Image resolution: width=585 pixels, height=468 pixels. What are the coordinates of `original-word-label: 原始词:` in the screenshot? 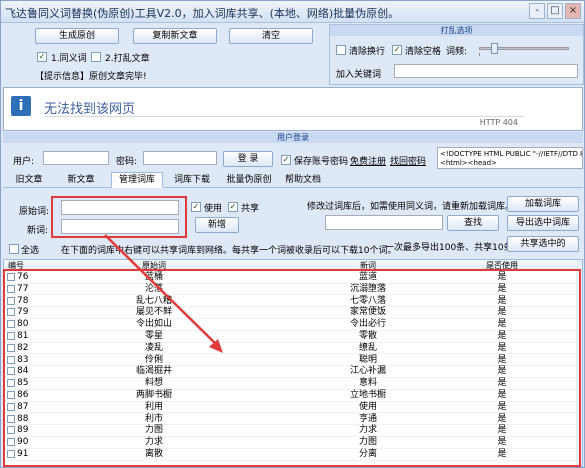 It's located at (34, 212).